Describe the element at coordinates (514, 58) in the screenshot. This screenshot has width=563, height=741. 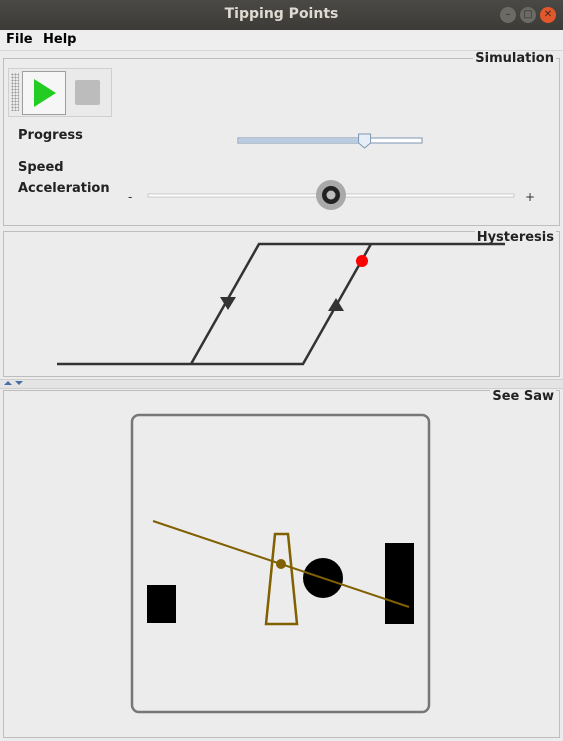
I see `simulation-panel-title: Simulation` at that location.